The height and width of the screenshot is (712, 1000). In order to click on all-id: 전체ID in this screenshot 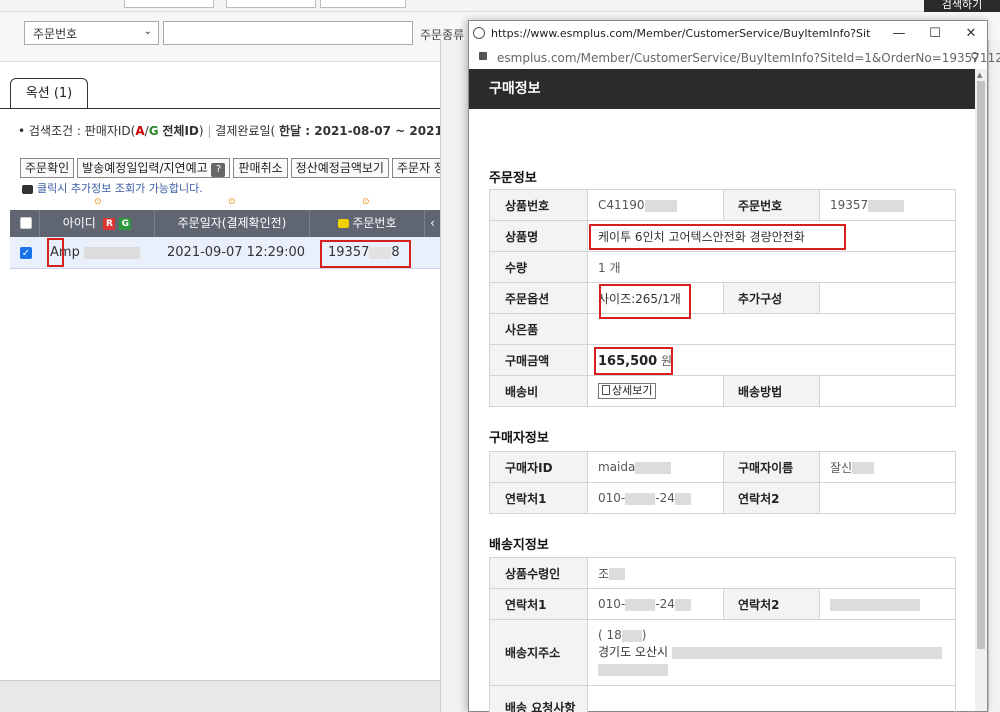, I will do `click(180, 131)`.